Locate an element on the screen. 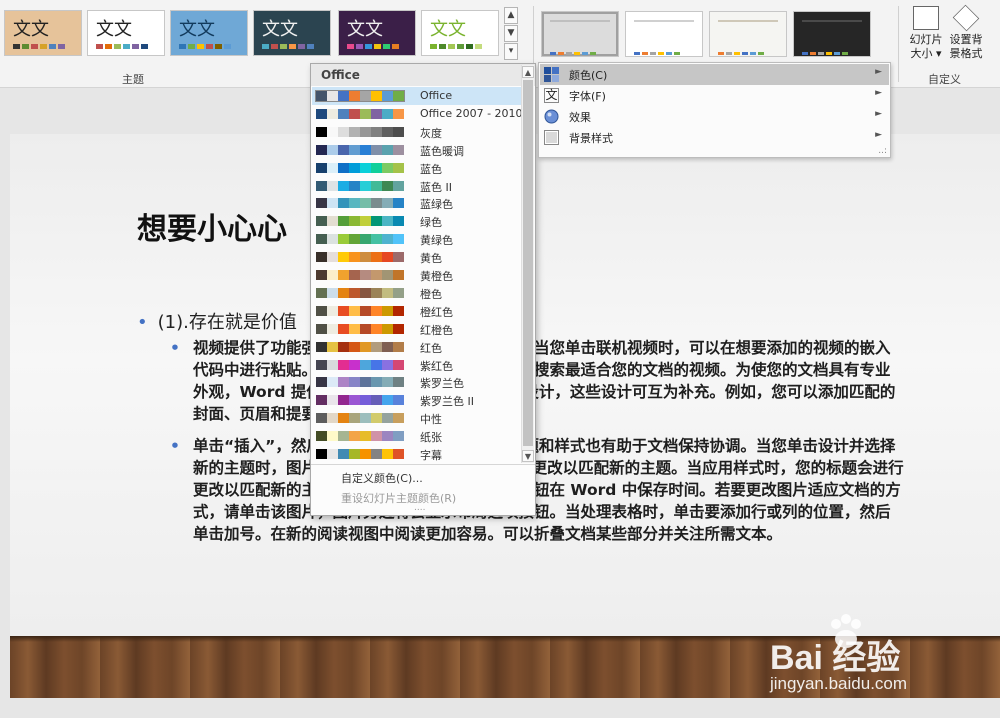  color-scheme-item: 中性 is located at coordinates (417, 418).